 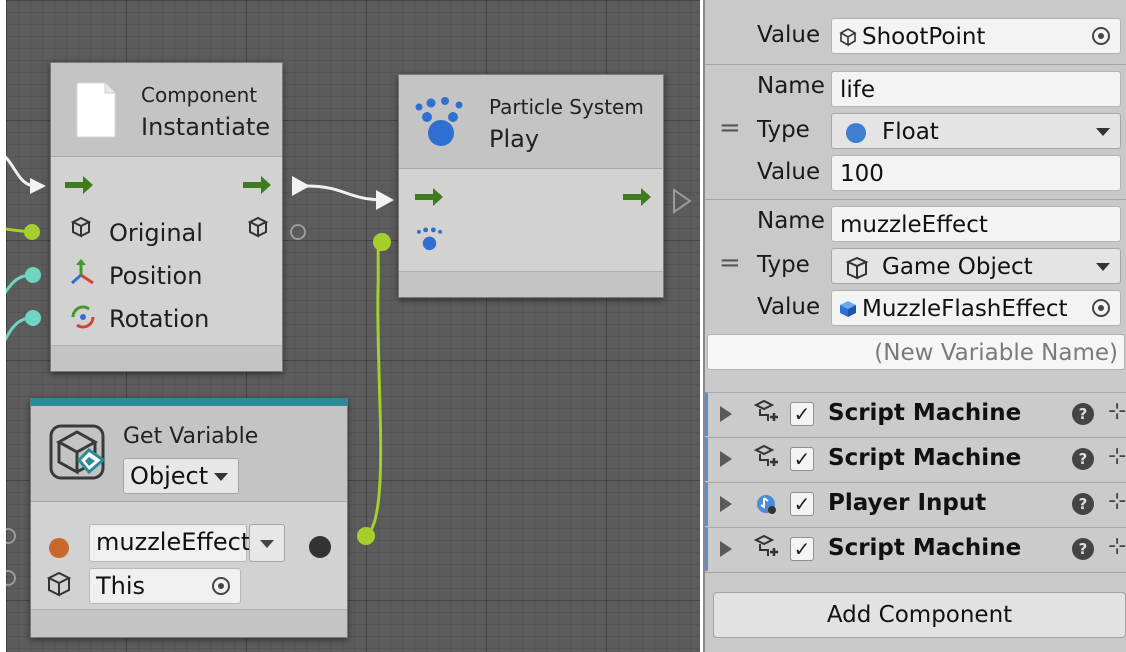 What do you see at coordinates (848, 309) in the screenshot?
I see `prefab-cube-icon` at bounding box center [848, 309].